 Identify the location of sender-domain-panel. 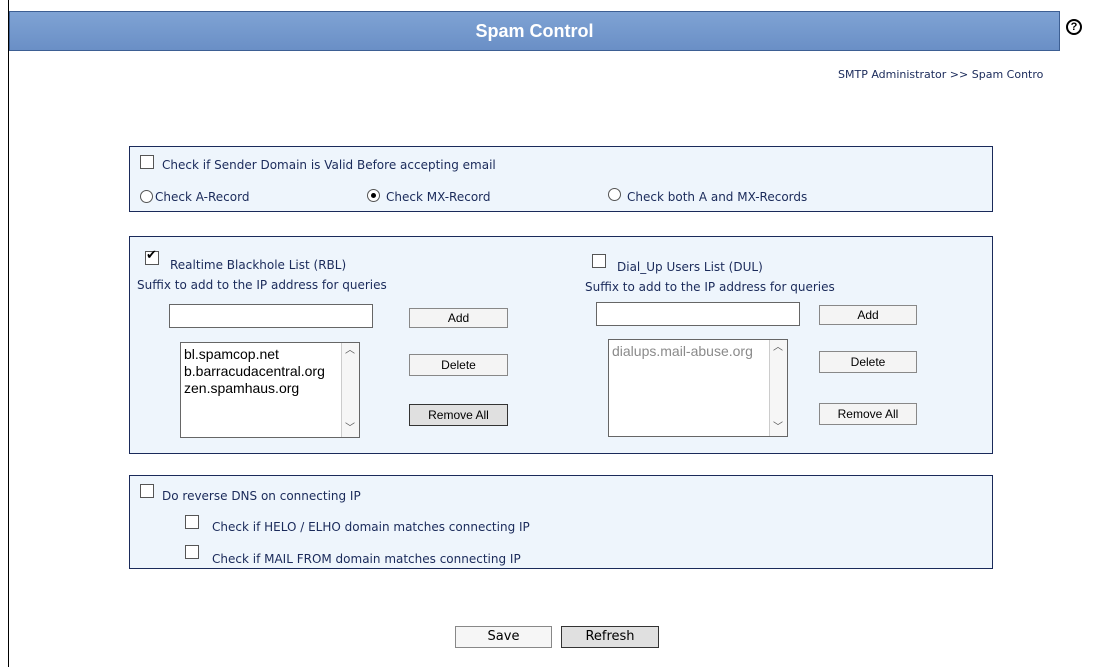
(561, 179).